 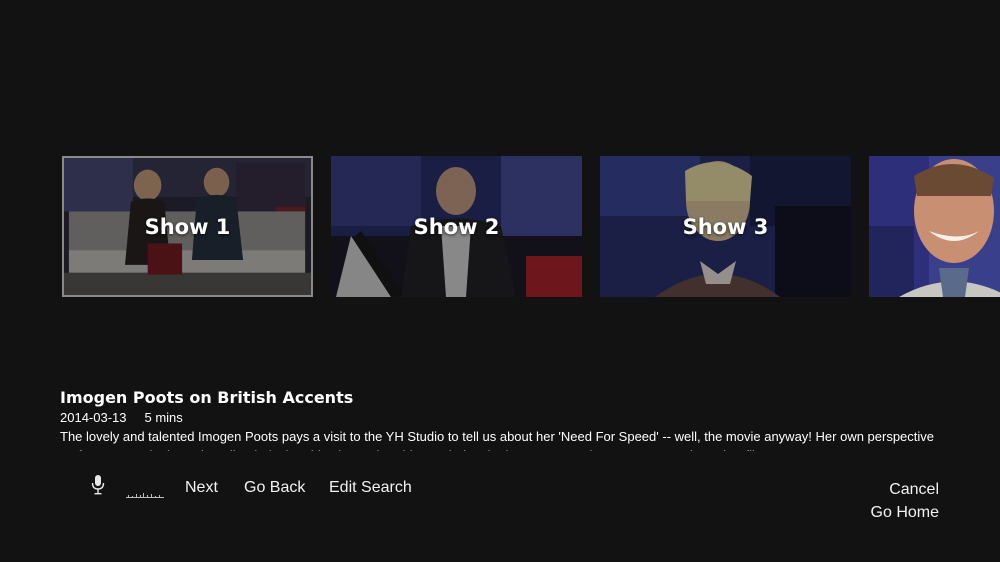 What do you see at coordinates (905, 512) in the screenshot?
I see `go-home-command: Go Home` at bounding box center [905, 512].